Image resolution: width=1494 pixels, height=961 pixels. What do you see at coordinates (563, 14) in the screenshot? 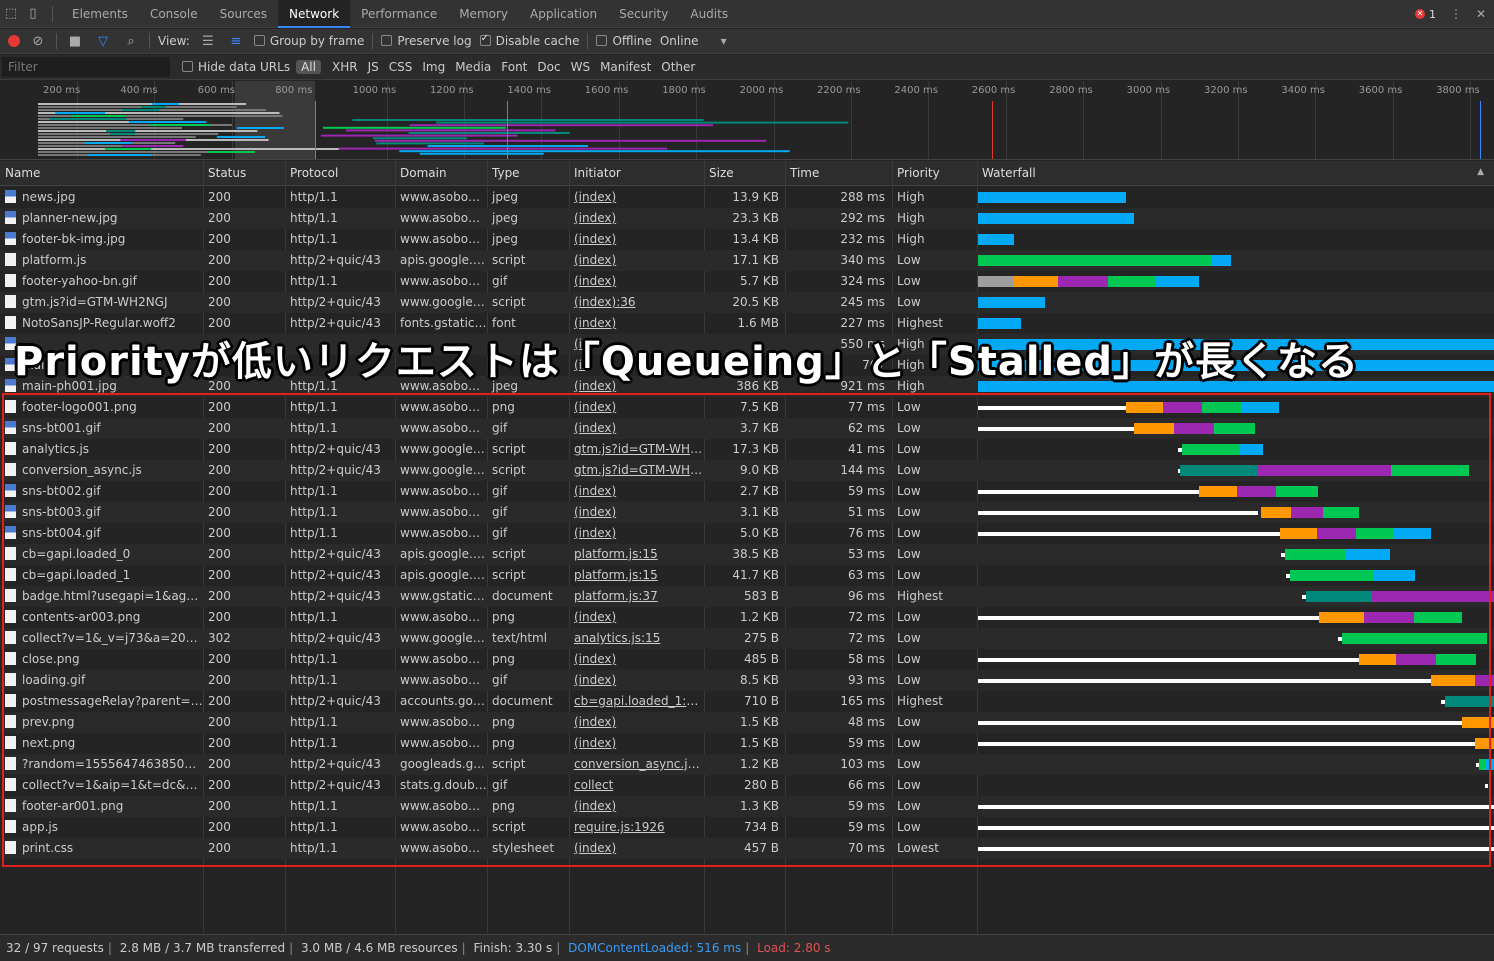
I see `tab-application: Application` at bounding box center [563, 14].